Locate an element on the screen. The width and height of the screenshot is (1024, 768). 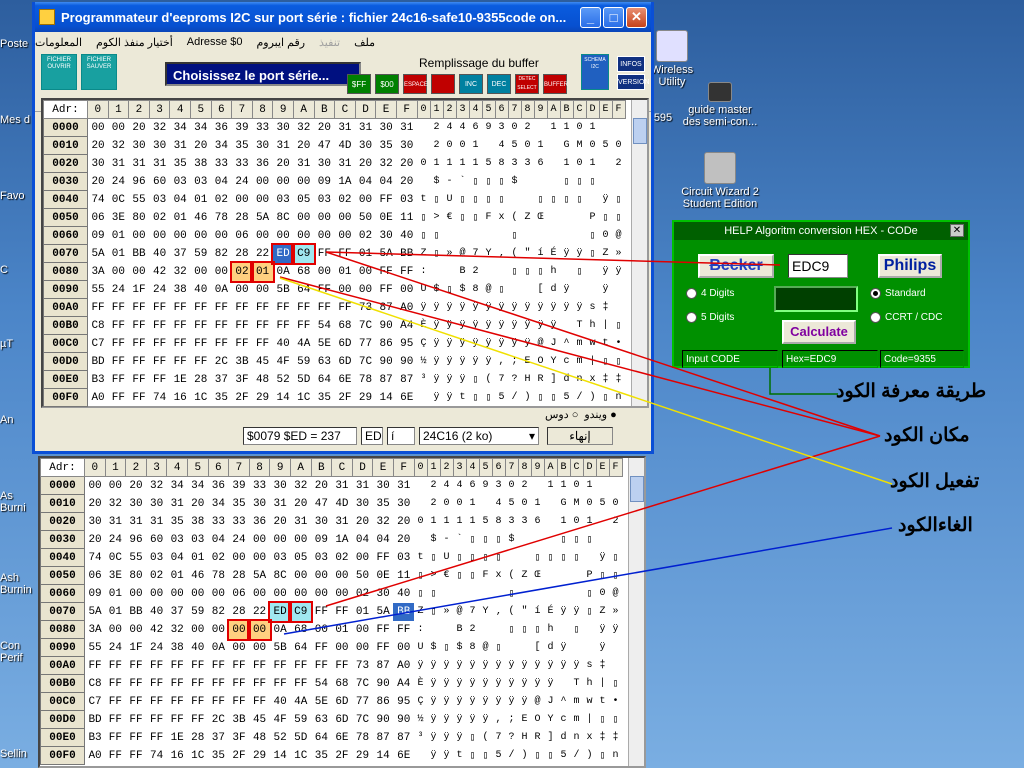
annotation-activate: تفعيل الكود is located at coordinates (935, 481).